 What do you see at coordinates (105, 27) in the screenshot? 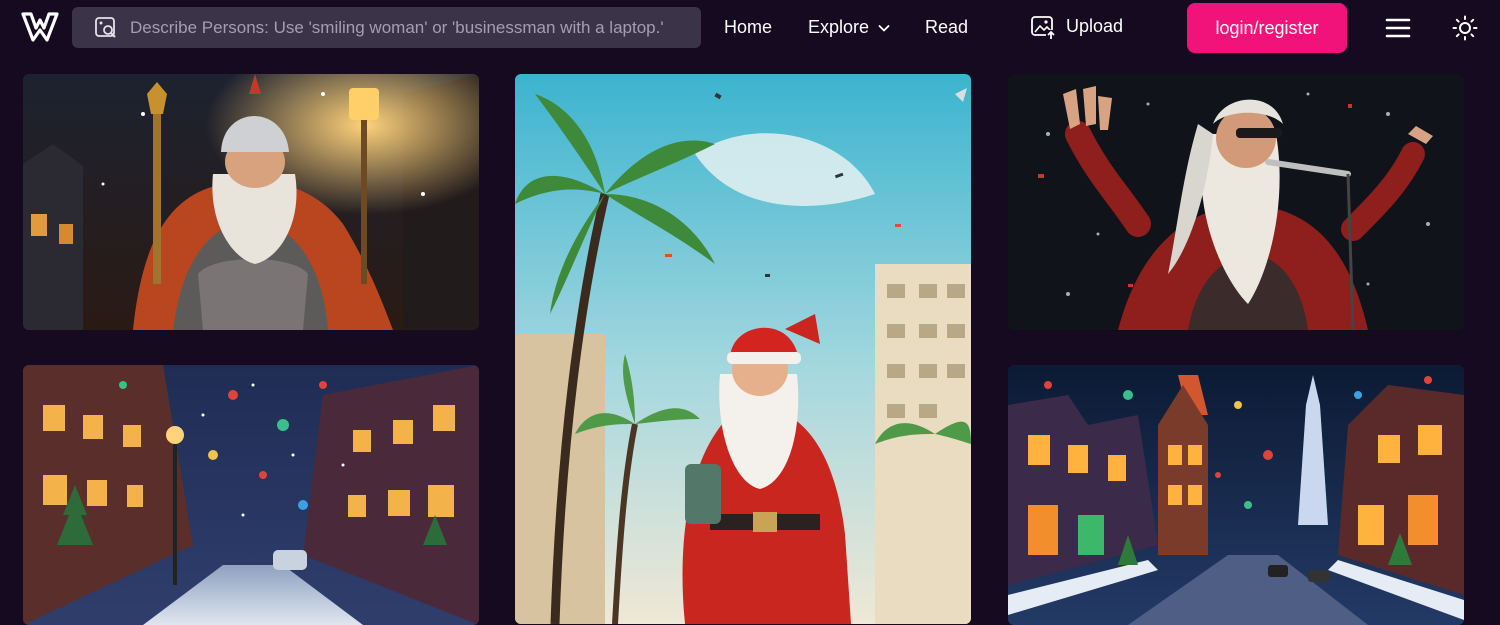
I see `image-search-icon` at bounding box center [105, 27].